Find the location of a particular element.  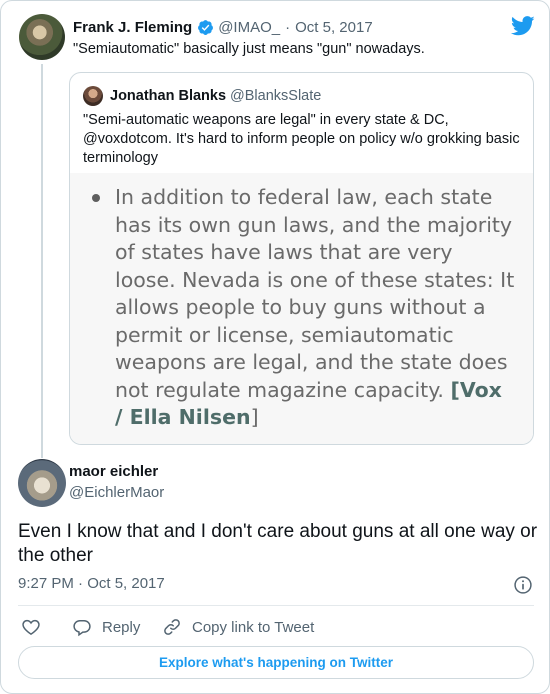

copy-link-button: Copy link to Tweet is located at coordinates (238, 627).